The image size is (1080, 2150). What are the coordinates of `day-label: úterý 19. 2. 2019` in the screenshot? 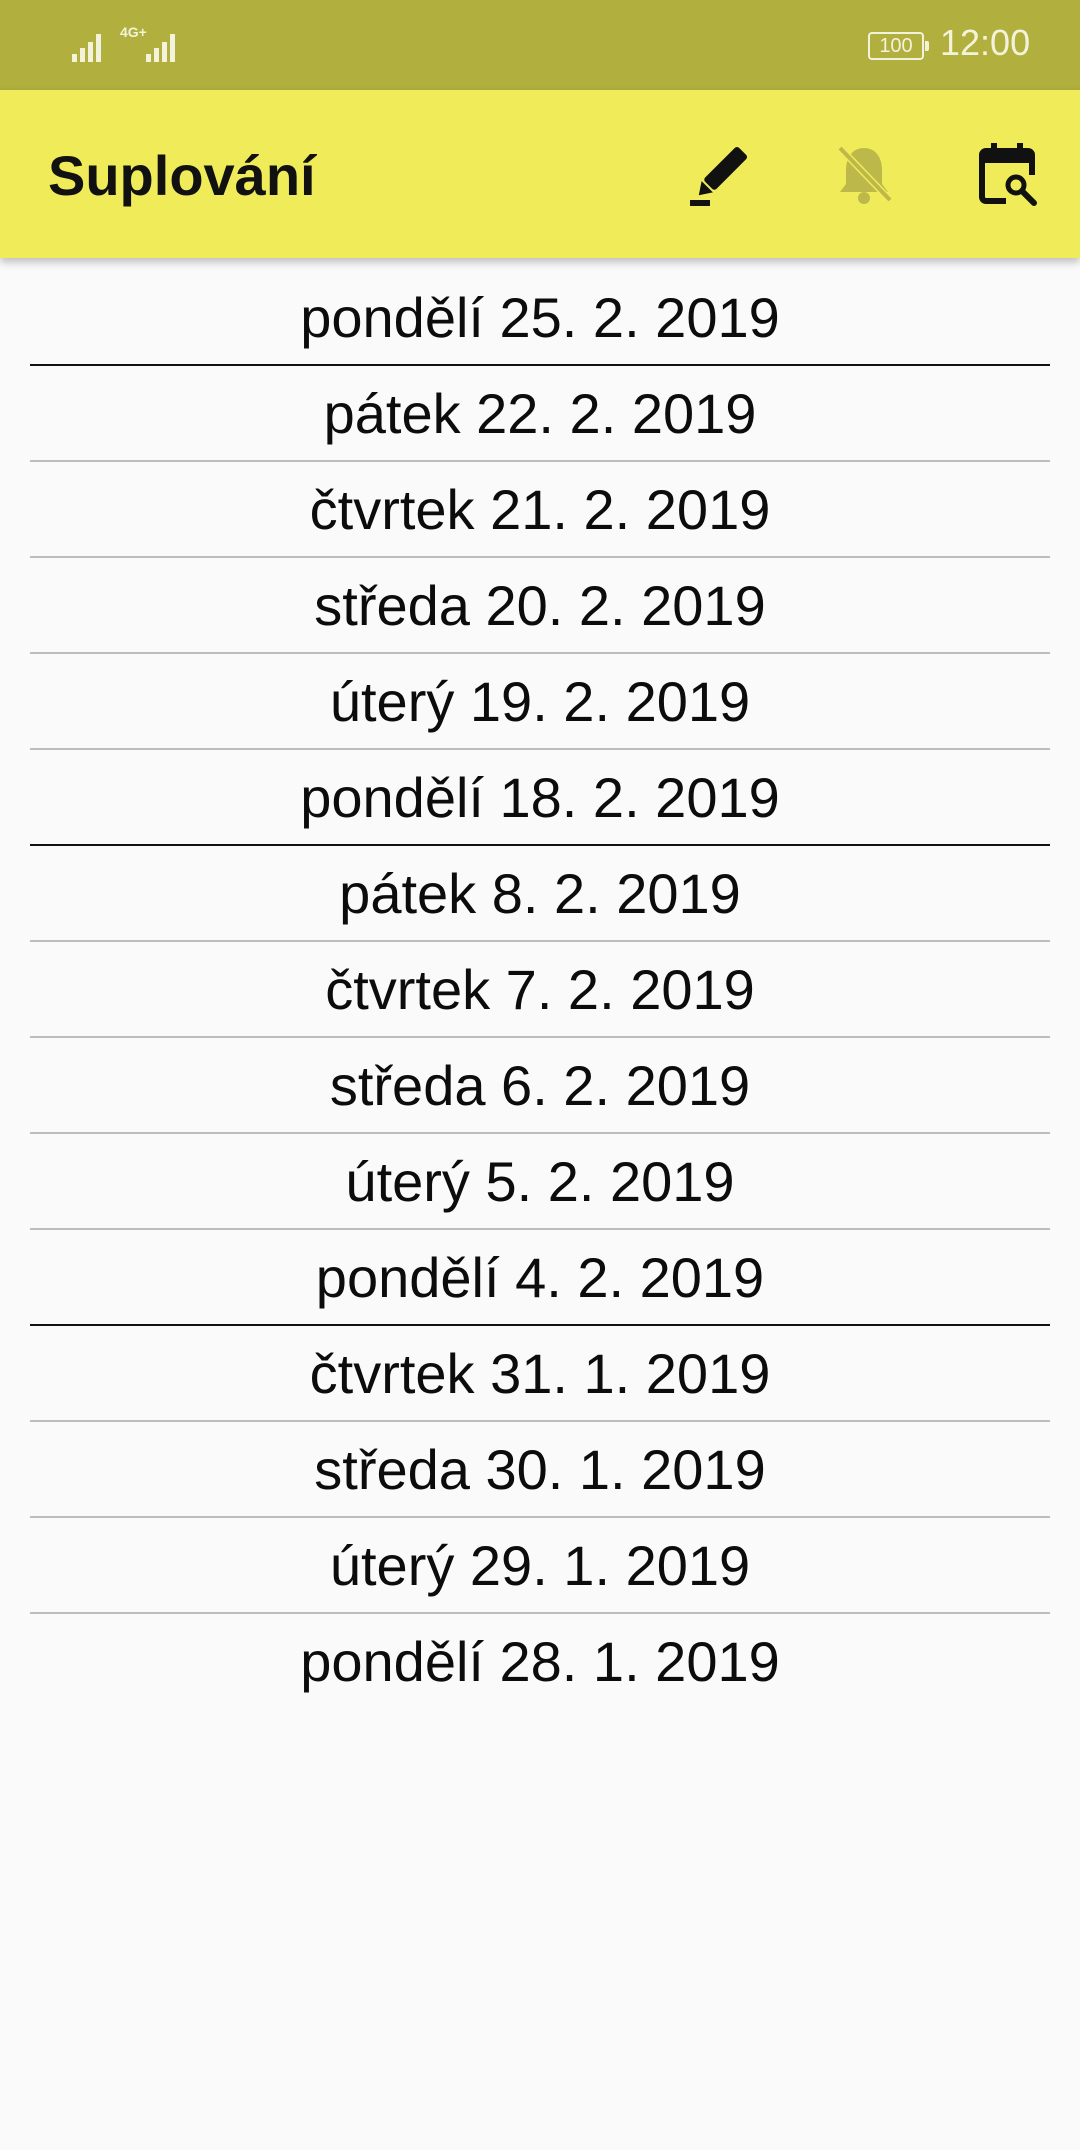 It's located at (540, 701).